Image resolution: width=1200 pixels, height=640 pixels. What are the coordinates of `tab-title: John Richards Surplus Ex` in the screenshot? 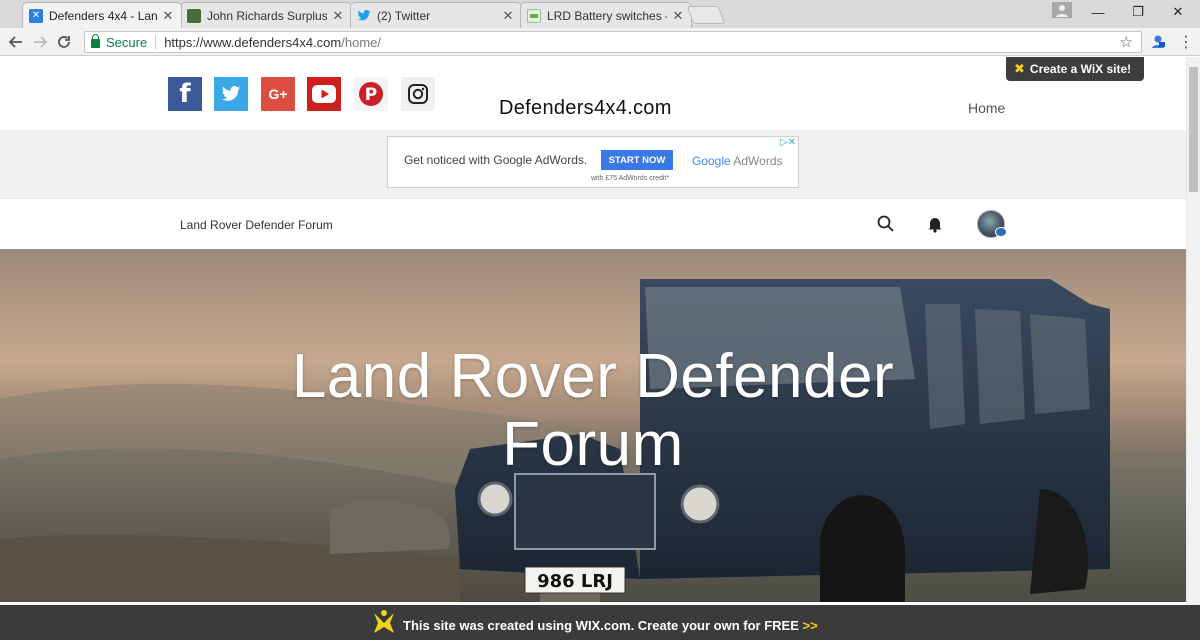 It's located at (267, 15).